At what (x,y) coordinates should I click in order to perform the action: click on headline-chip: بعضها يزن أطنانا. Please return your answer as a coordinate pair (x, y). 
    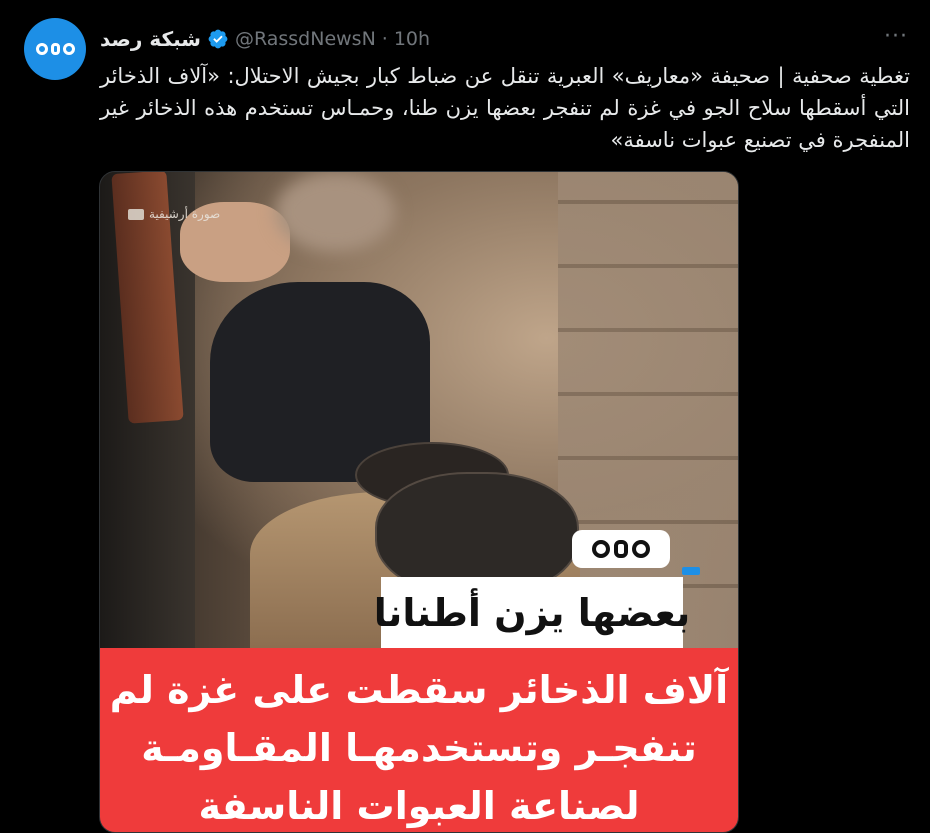
    Looking at the image, I should click on (532, 613).